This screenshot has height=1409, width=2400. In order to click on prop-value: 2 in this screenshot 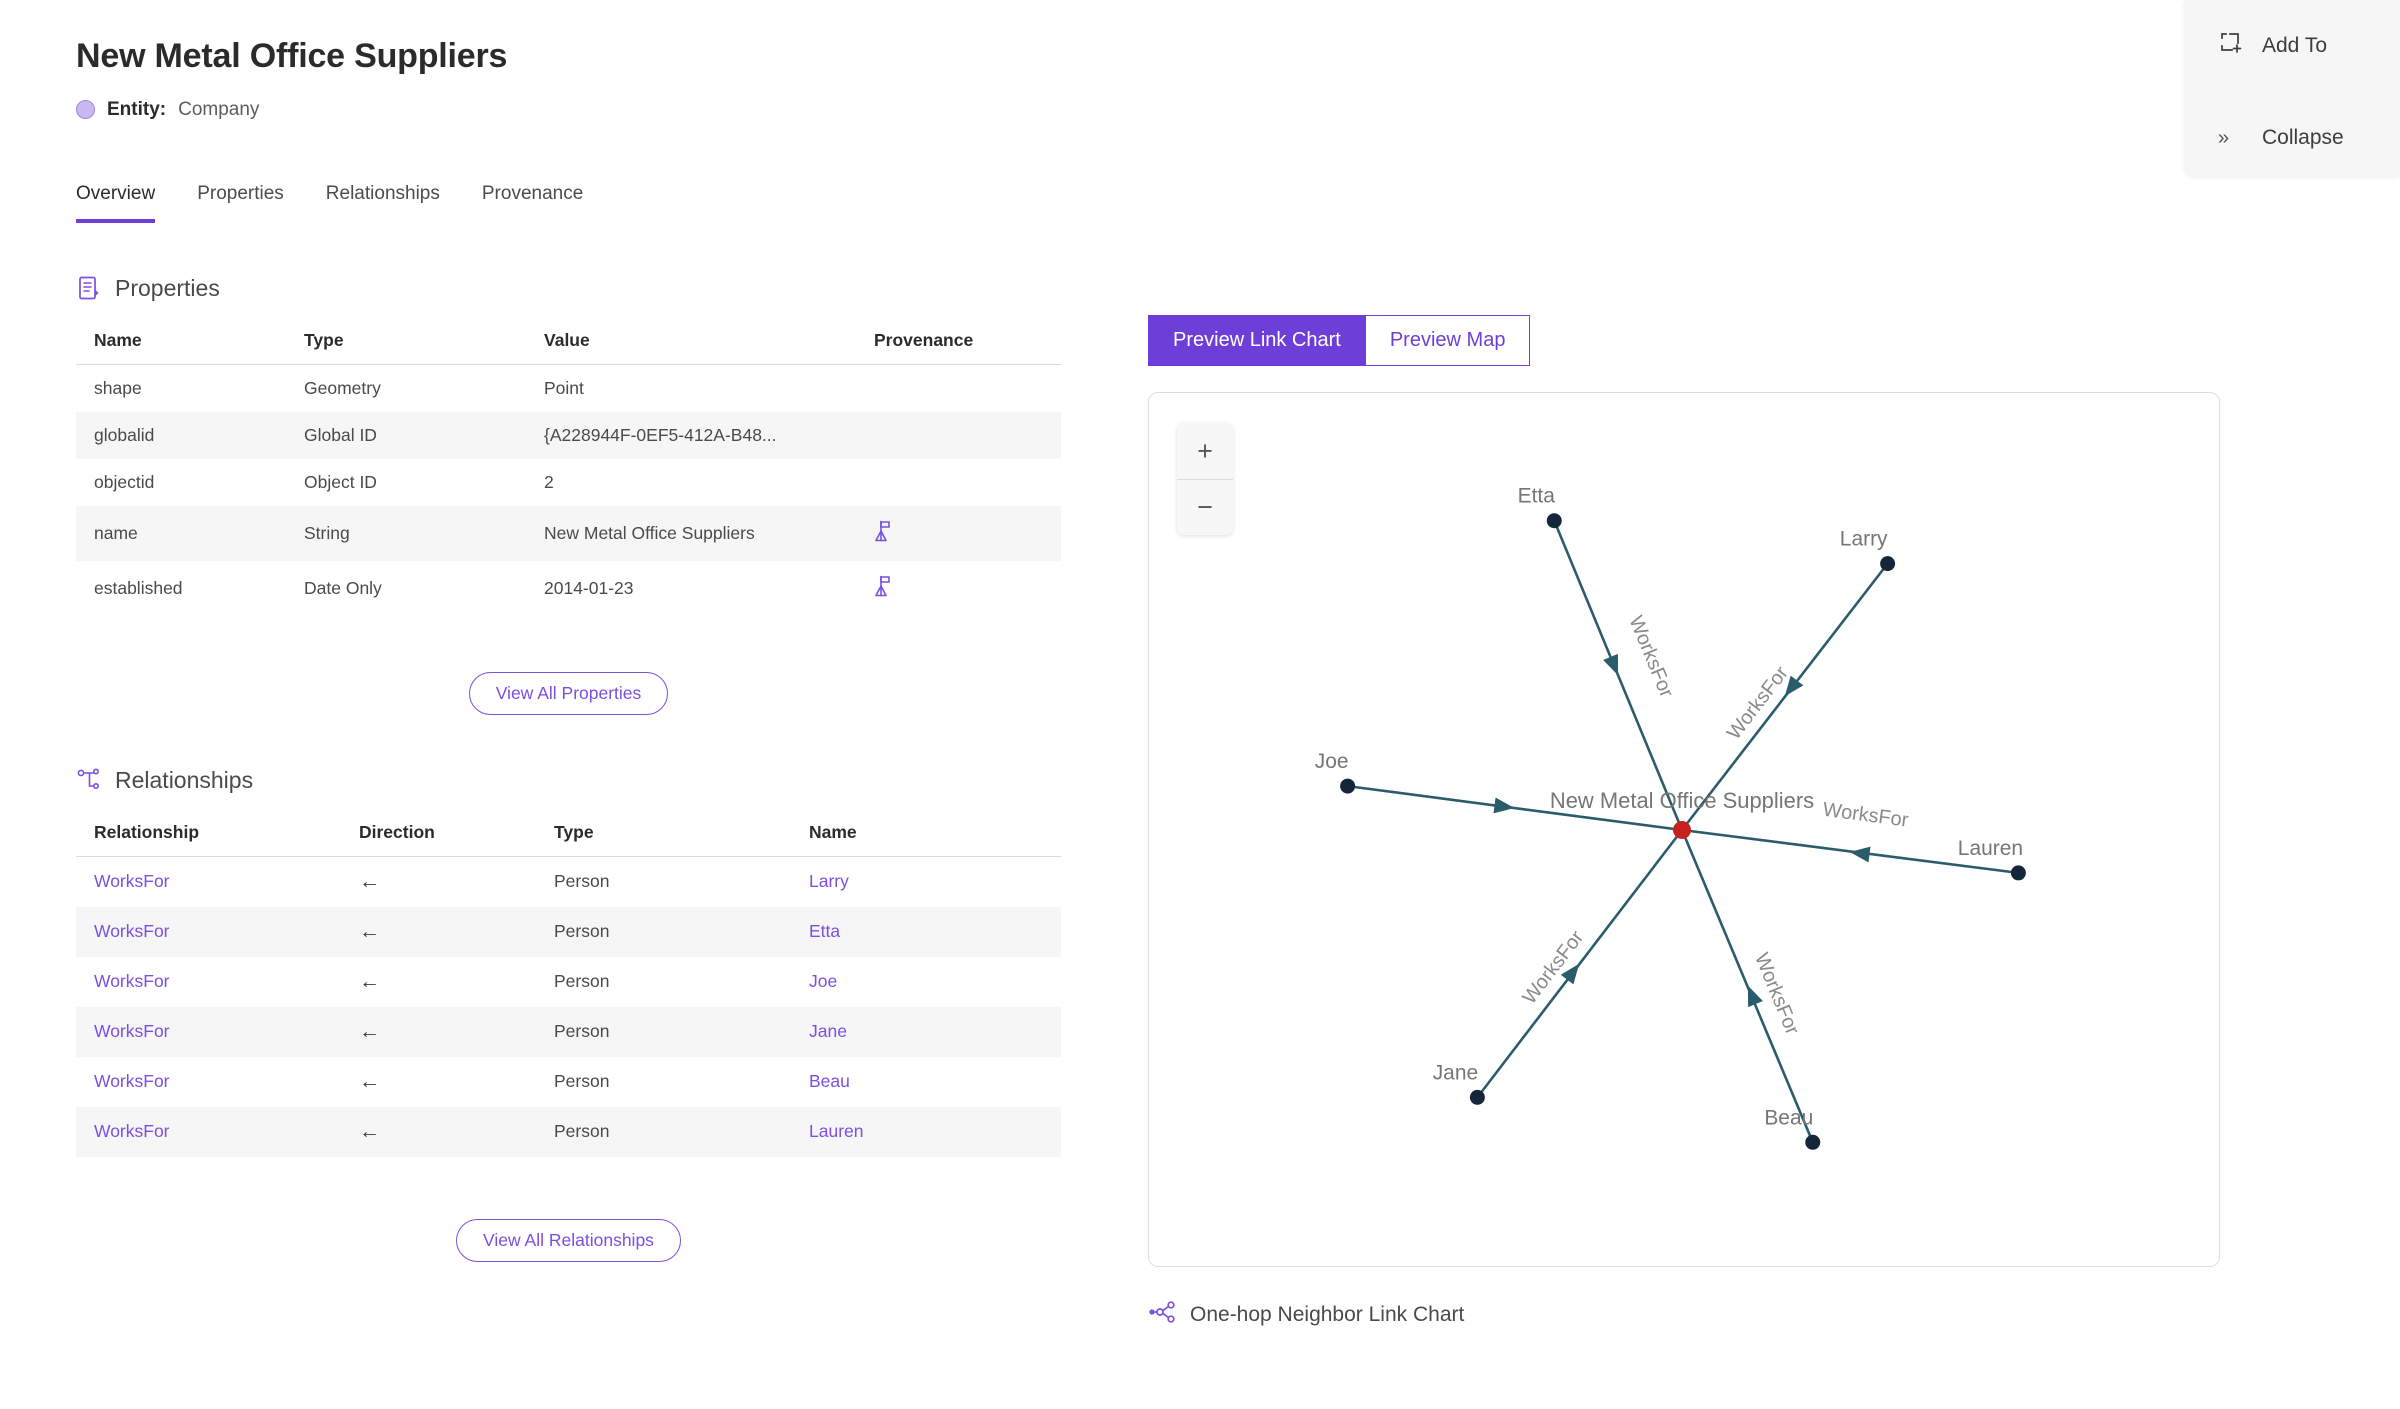, I will do `click(549, 481)`.